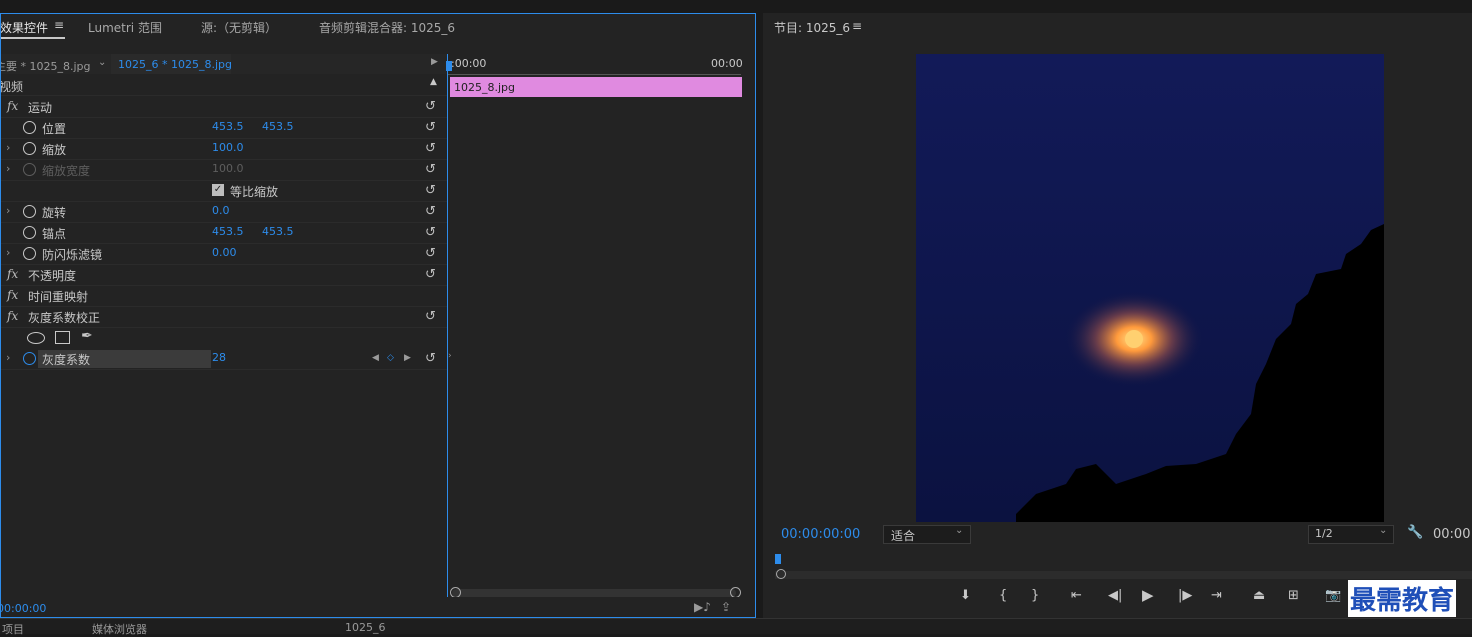 Image resolution: width=1472 pixels, height=637 pixels. What do you see at coordinates (224, 275) in the screenshot?
I see `opacity-row: fx 不透明度 ↺` at bounding box center [224, 275].